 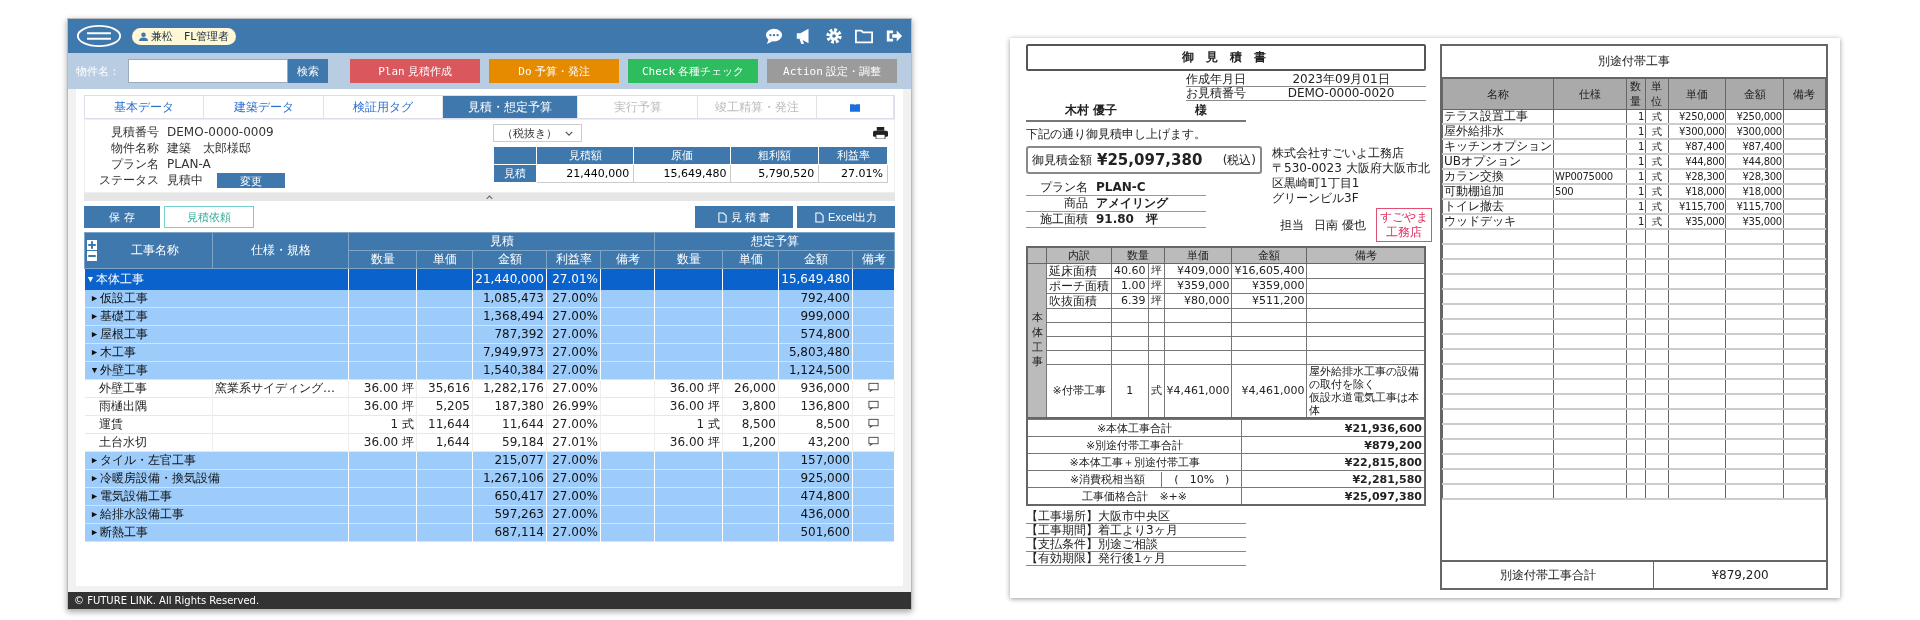 What do you see at coordinates (1136, 545) in the screenshot?
I see `condition-text: 【支払条件】別途ご相談` at bounding box center [1136, 545].